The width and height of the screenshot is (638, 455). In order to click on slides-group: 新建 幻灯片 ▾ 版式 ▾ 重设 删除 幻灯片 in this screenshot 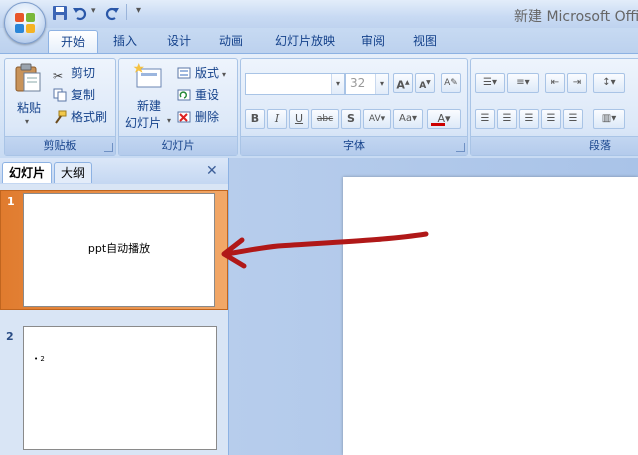, I will do `click(178, 107)`.